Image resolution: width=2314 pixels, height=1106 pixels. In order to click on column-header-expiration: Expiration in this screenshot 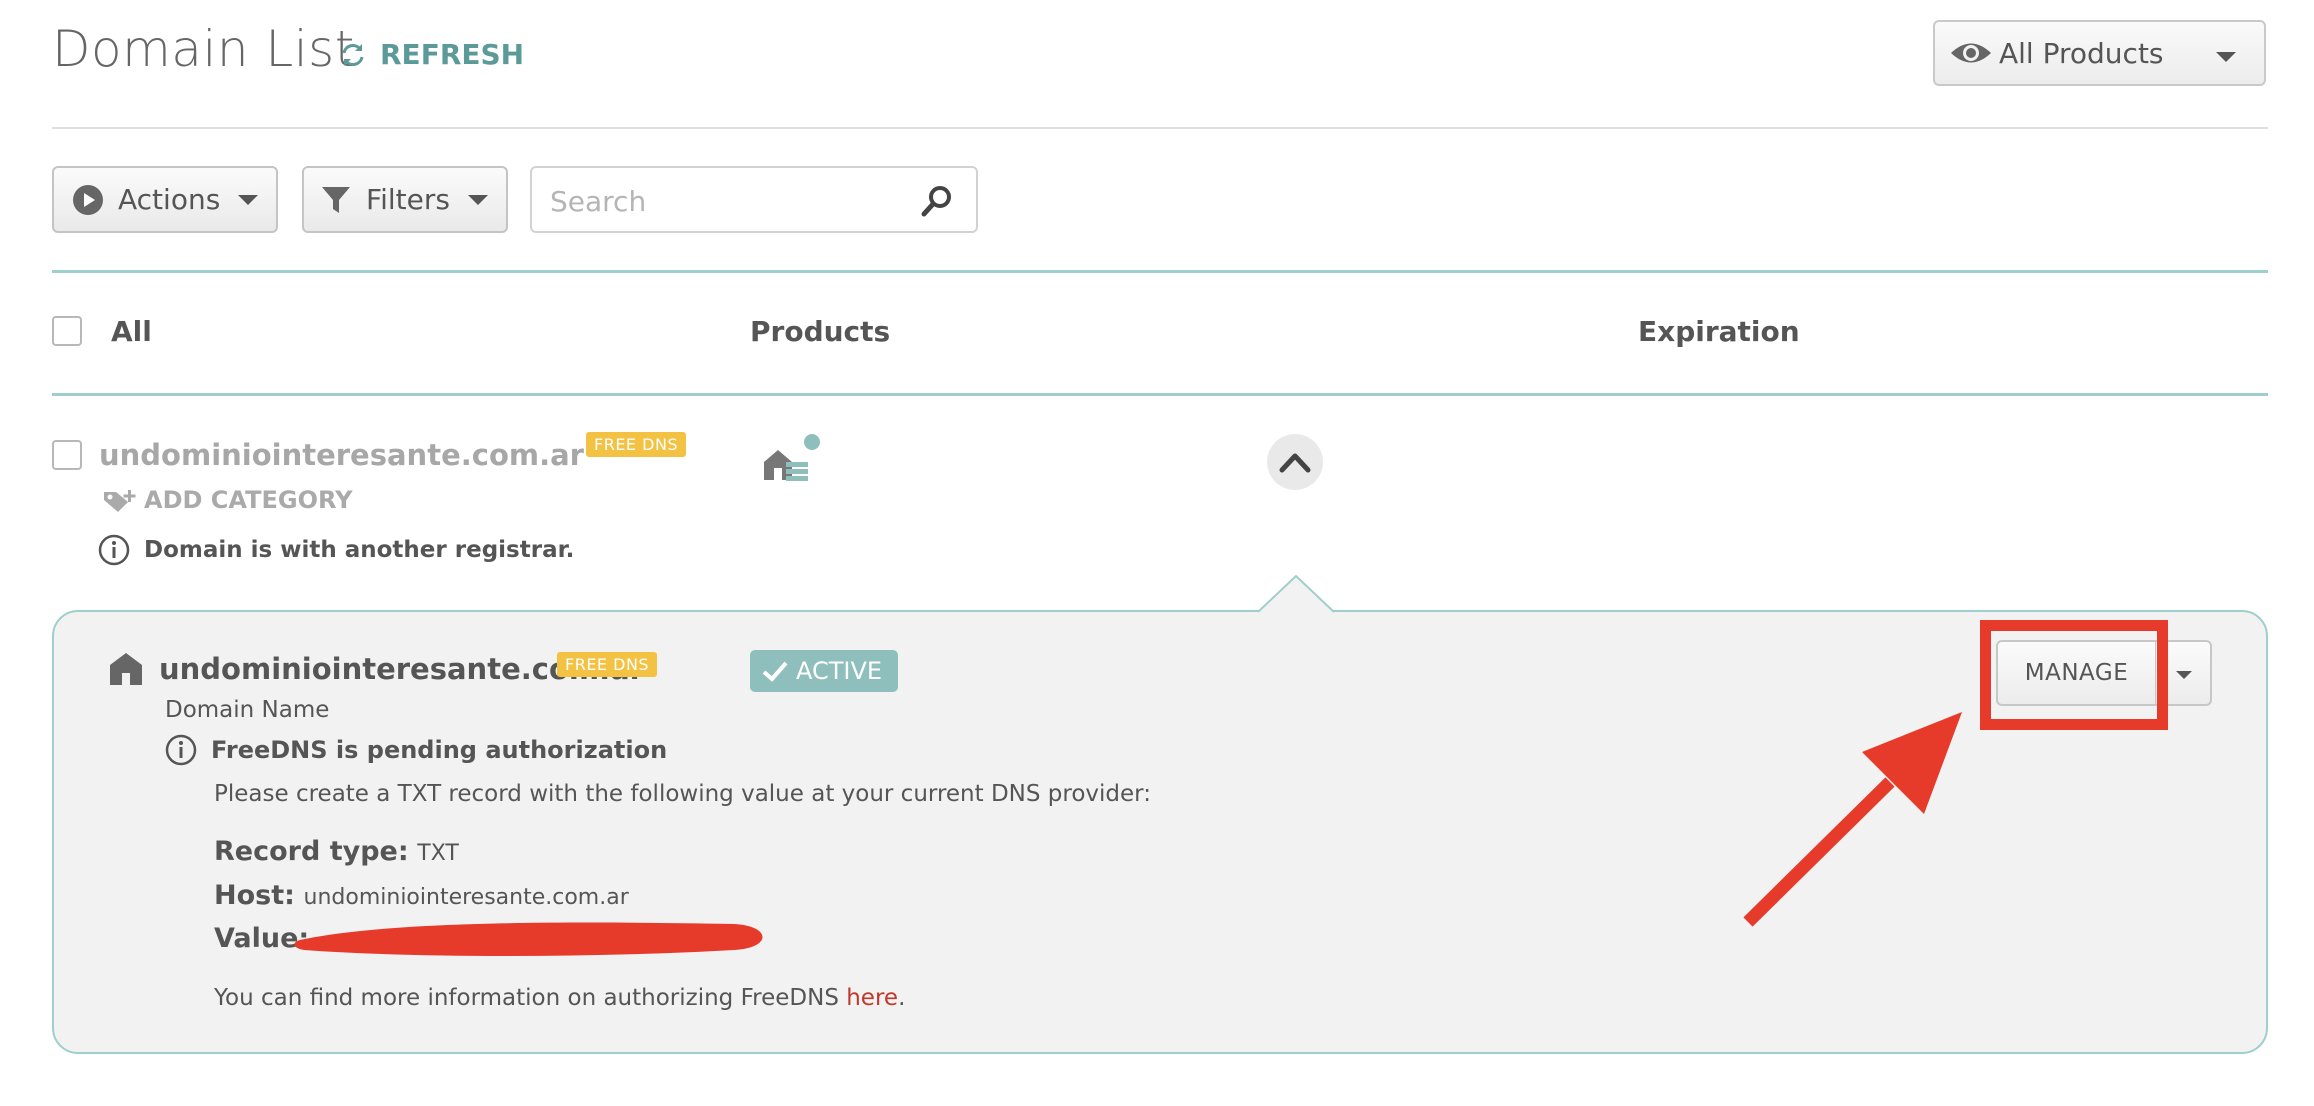, I will do `click(1719, 331)`.